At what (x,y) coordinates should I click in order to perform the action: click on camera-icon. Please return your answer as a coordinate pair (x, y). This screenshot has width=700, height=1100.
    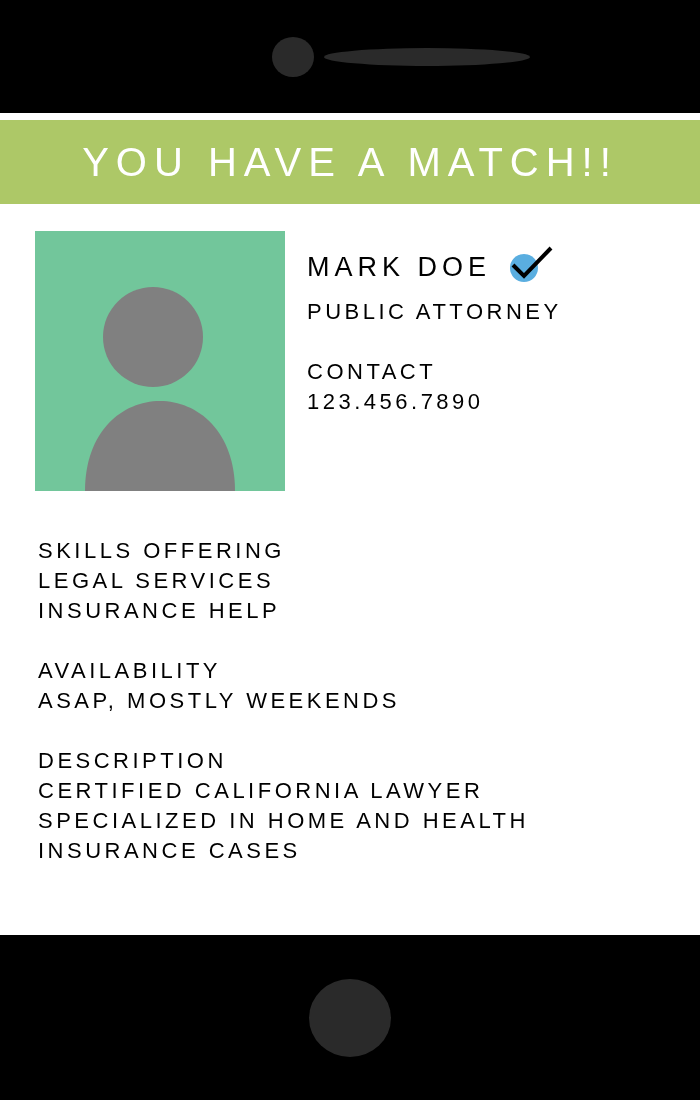
    Looking at the image, I should click on (293, 56).